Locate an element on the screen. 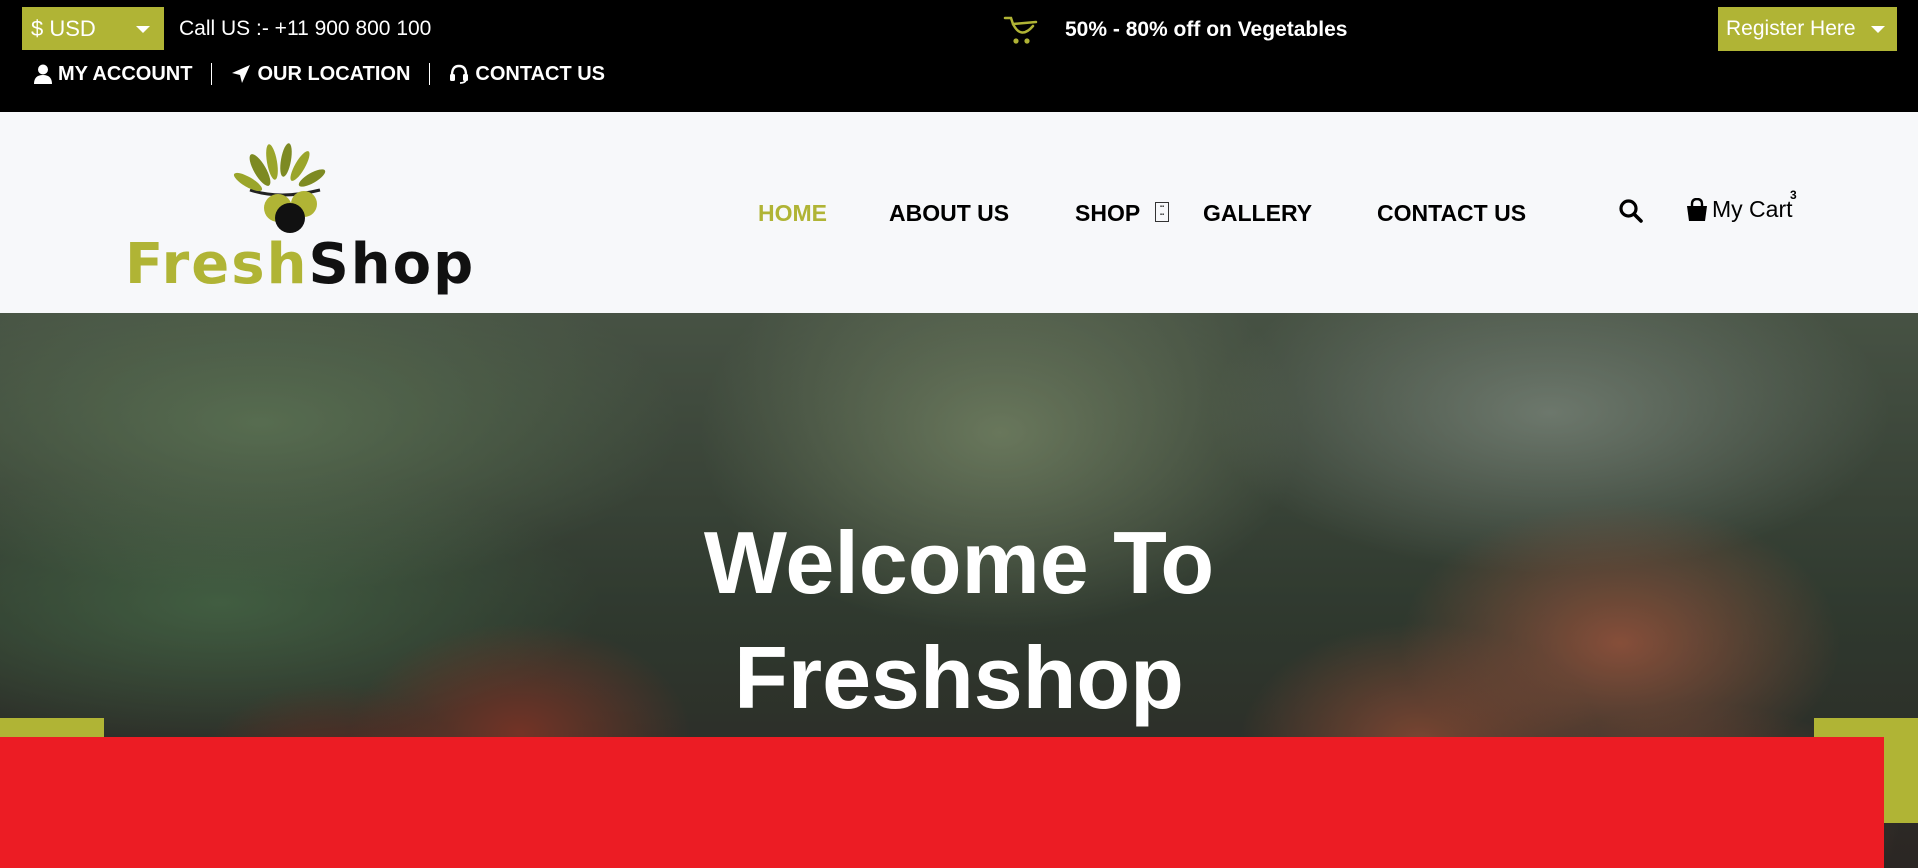 The height and width of the screenshot is (868, 1918). our-location-label: OUR LOCATION is located at coordinates (334, 73).